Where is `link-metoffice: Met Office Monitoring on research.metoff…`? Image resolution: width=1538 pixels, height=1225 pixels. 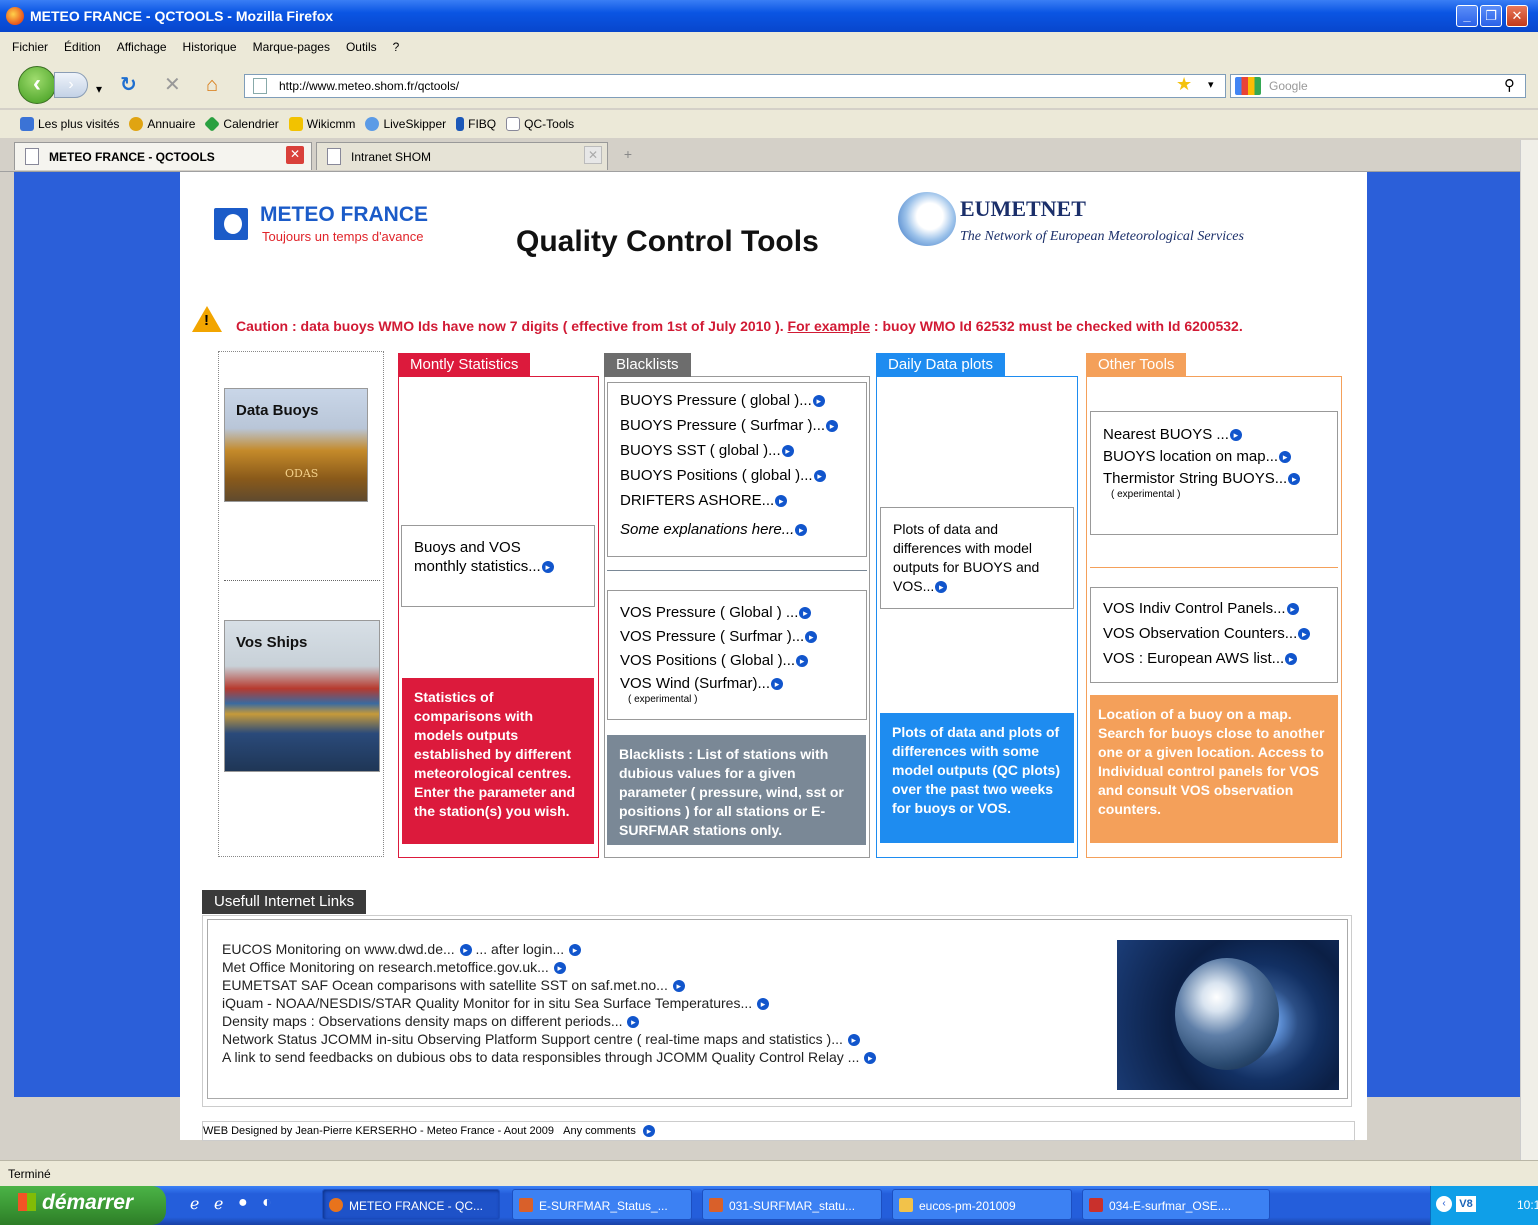
link-metoffice: Met Office Monitoring on research.metoff… is located at coordinates (549, 967).